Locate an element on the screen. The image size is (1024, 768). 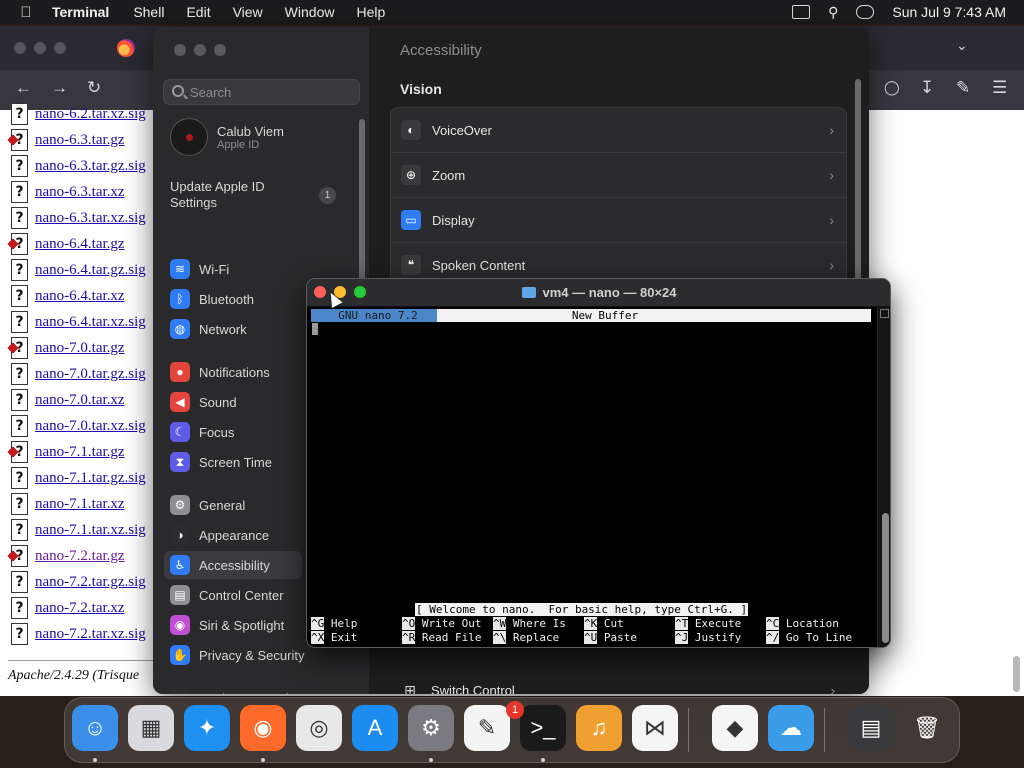
sidebar-item-accessibility: ♿ Accessibility is located at coordinates (233, 565).